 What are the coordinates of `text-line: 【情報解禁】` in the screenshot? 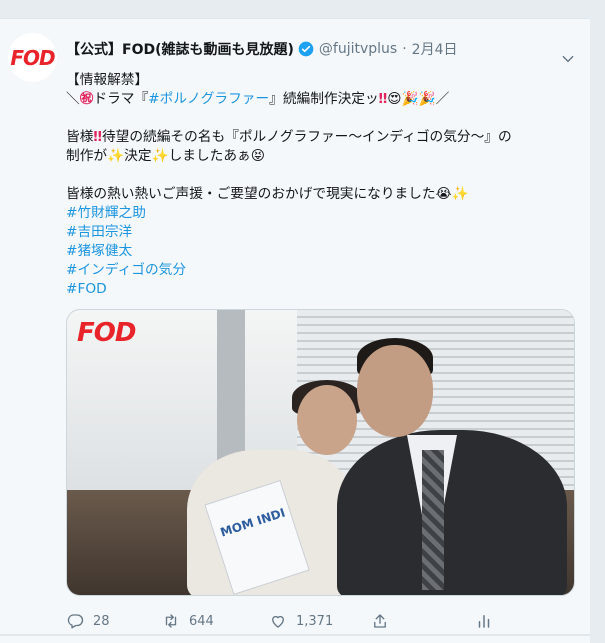 It's located at (321, 80).